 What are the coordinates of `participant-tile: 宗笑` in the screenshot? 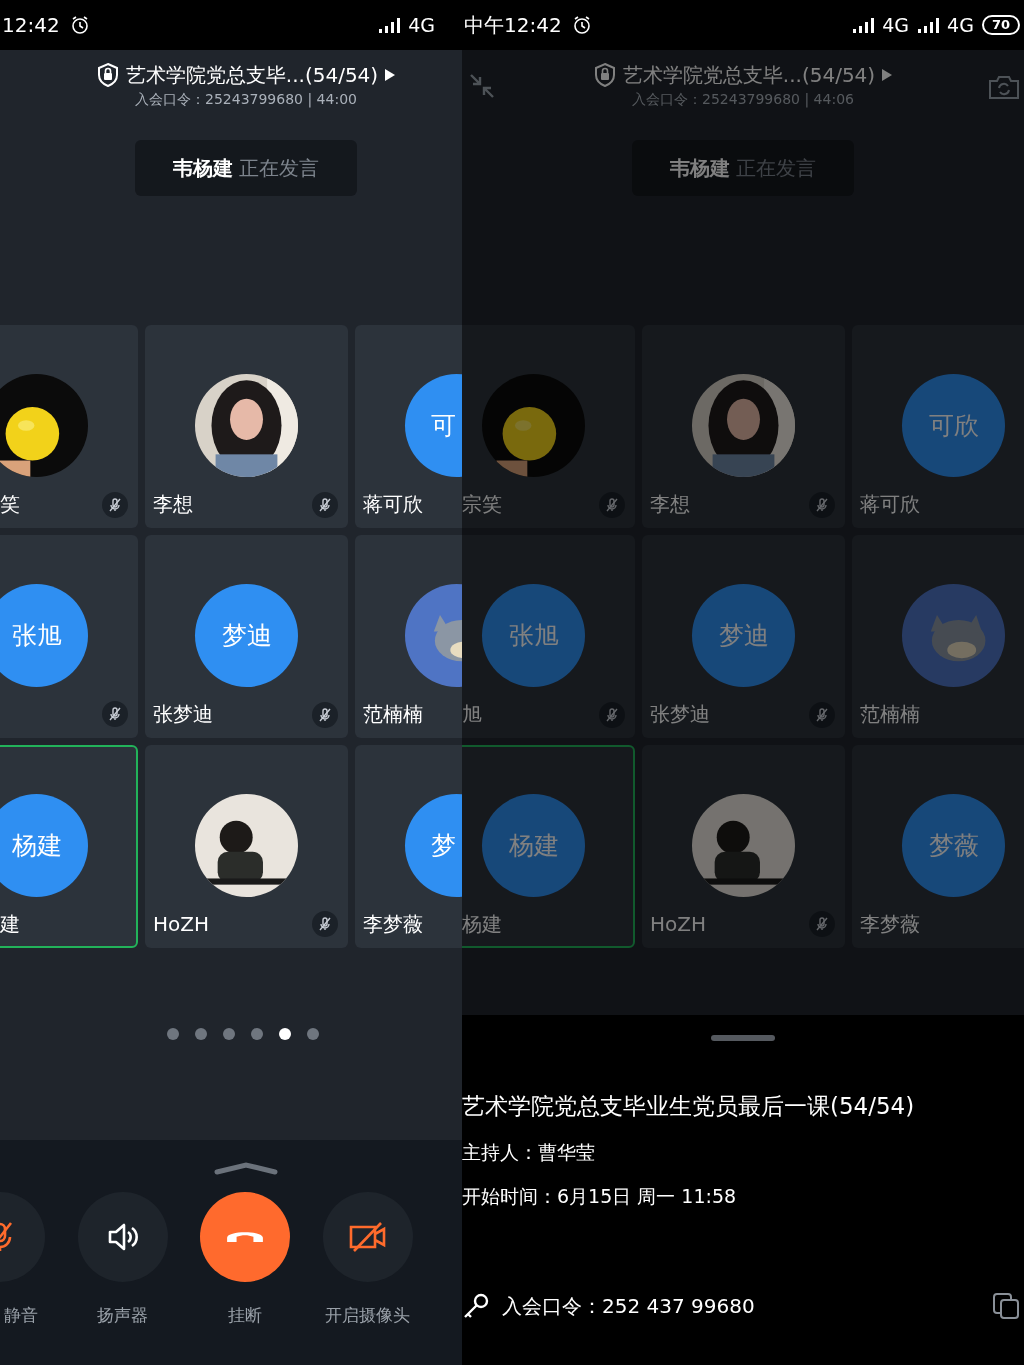 It's located at (548, 426).